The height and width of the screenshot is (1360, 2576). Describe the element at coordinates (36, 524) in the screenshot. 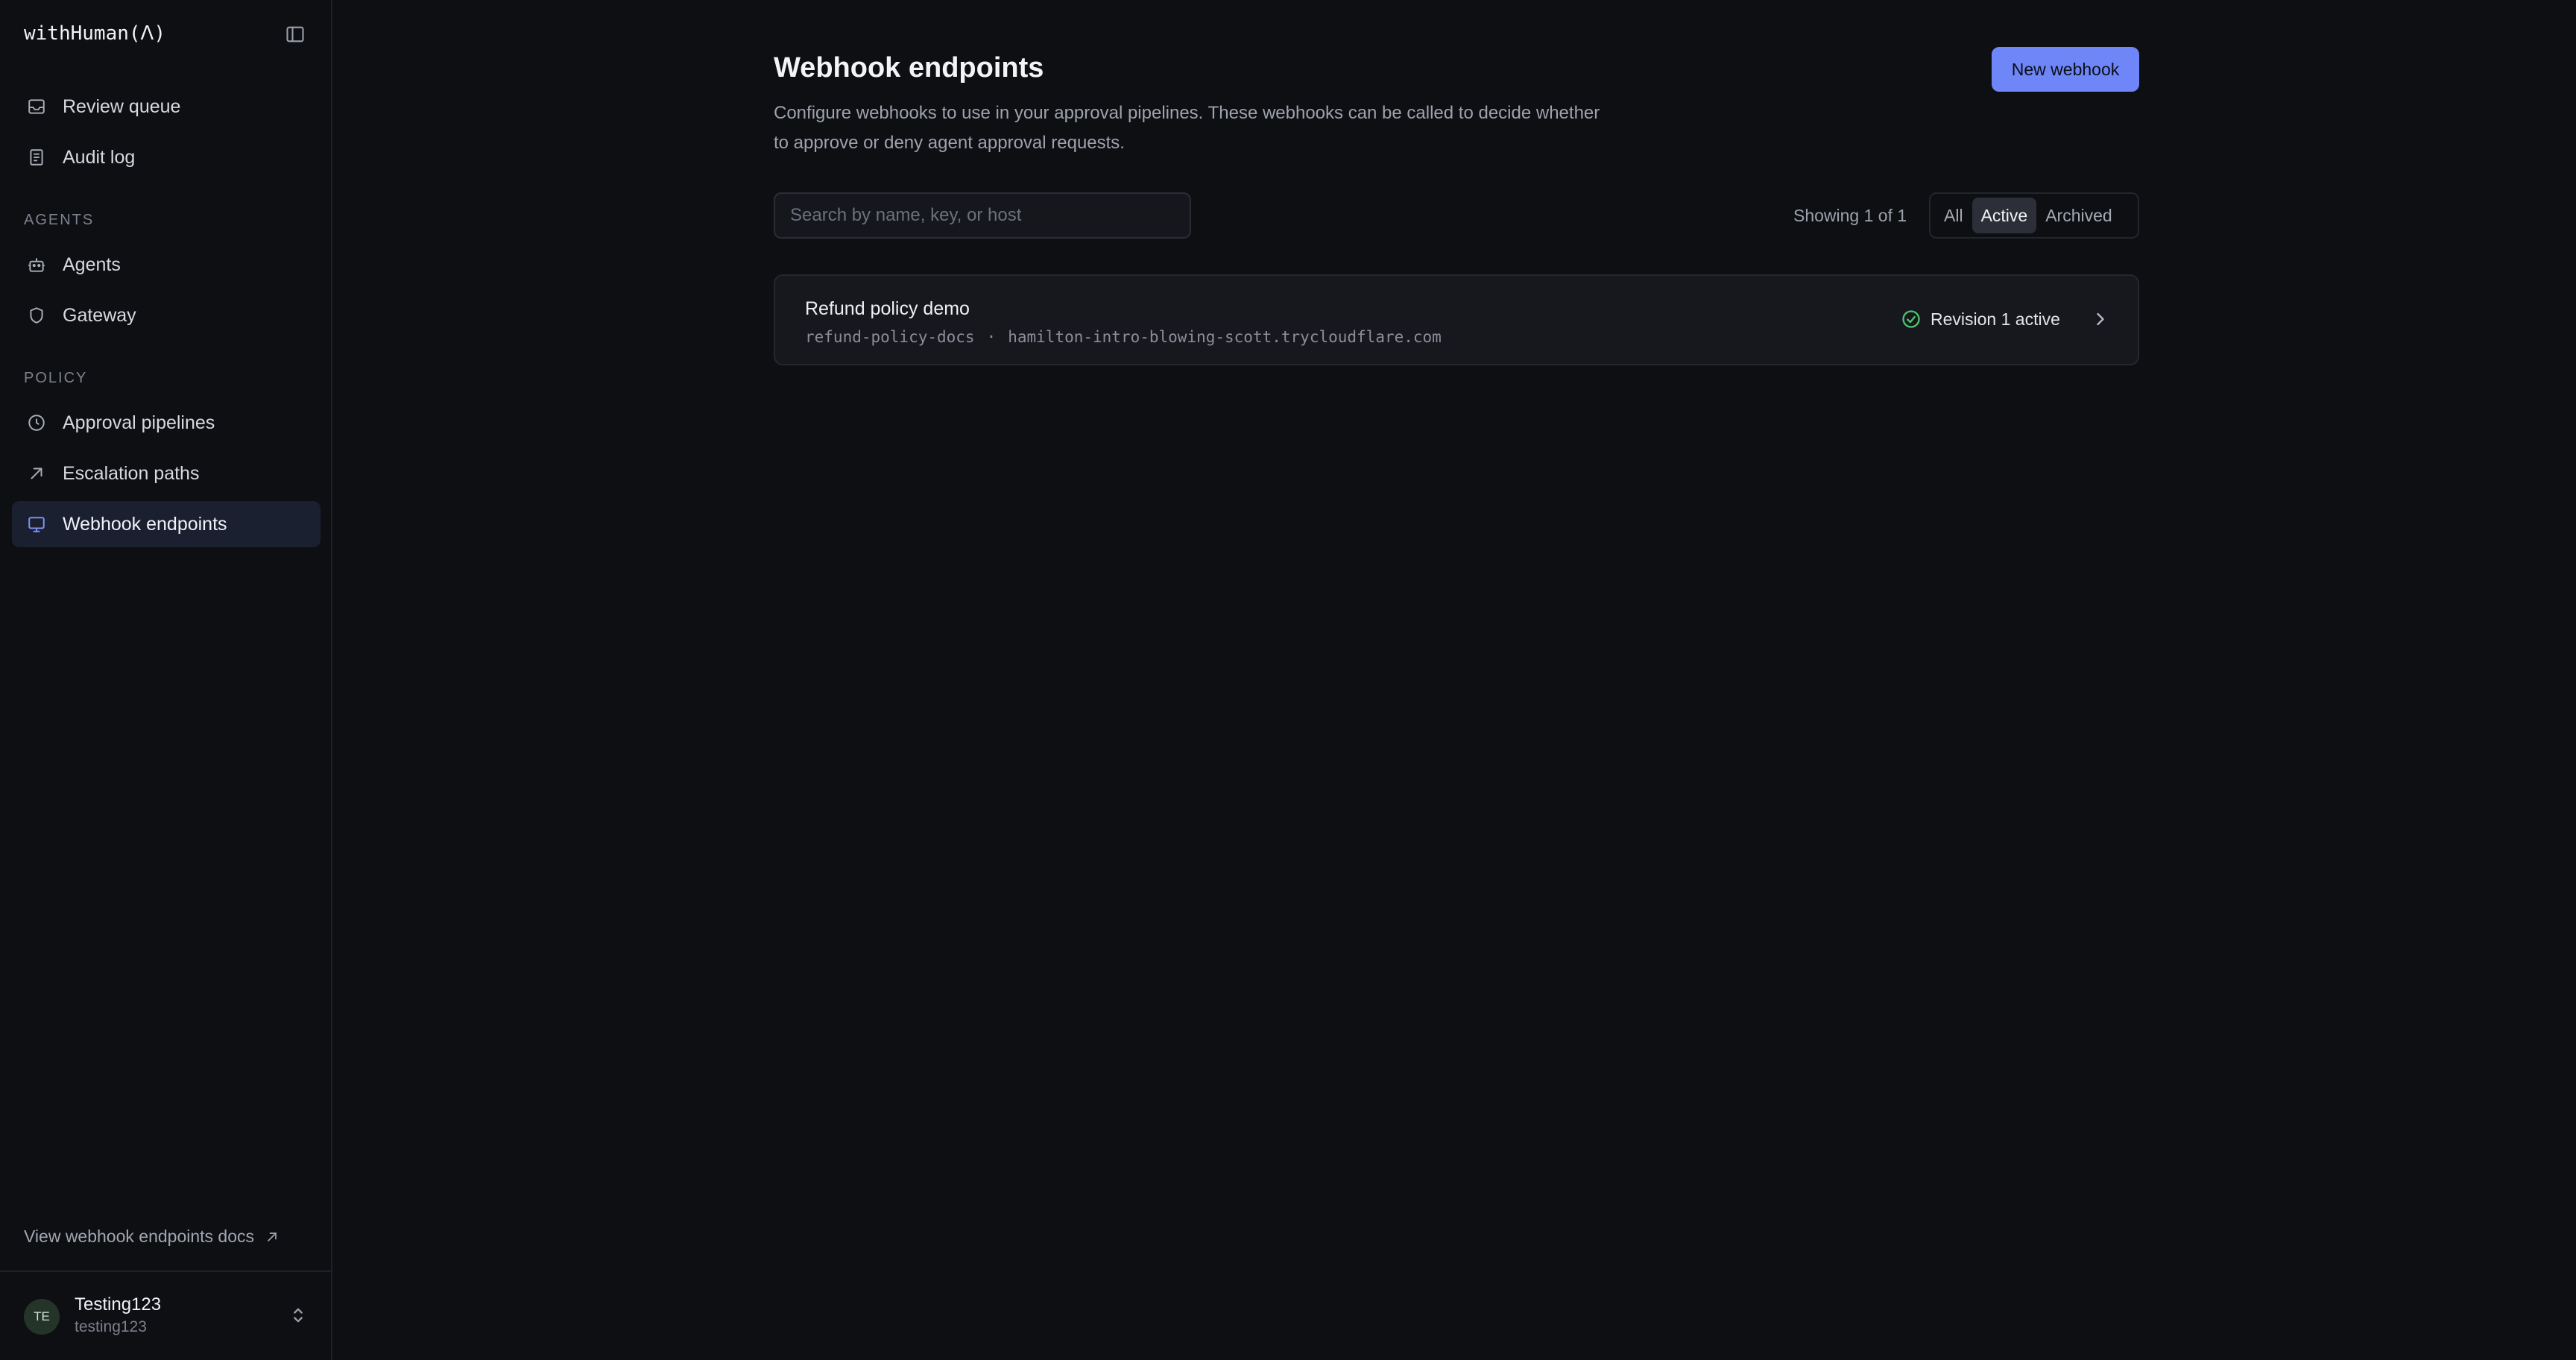

I see `monitor-icon` at that location.